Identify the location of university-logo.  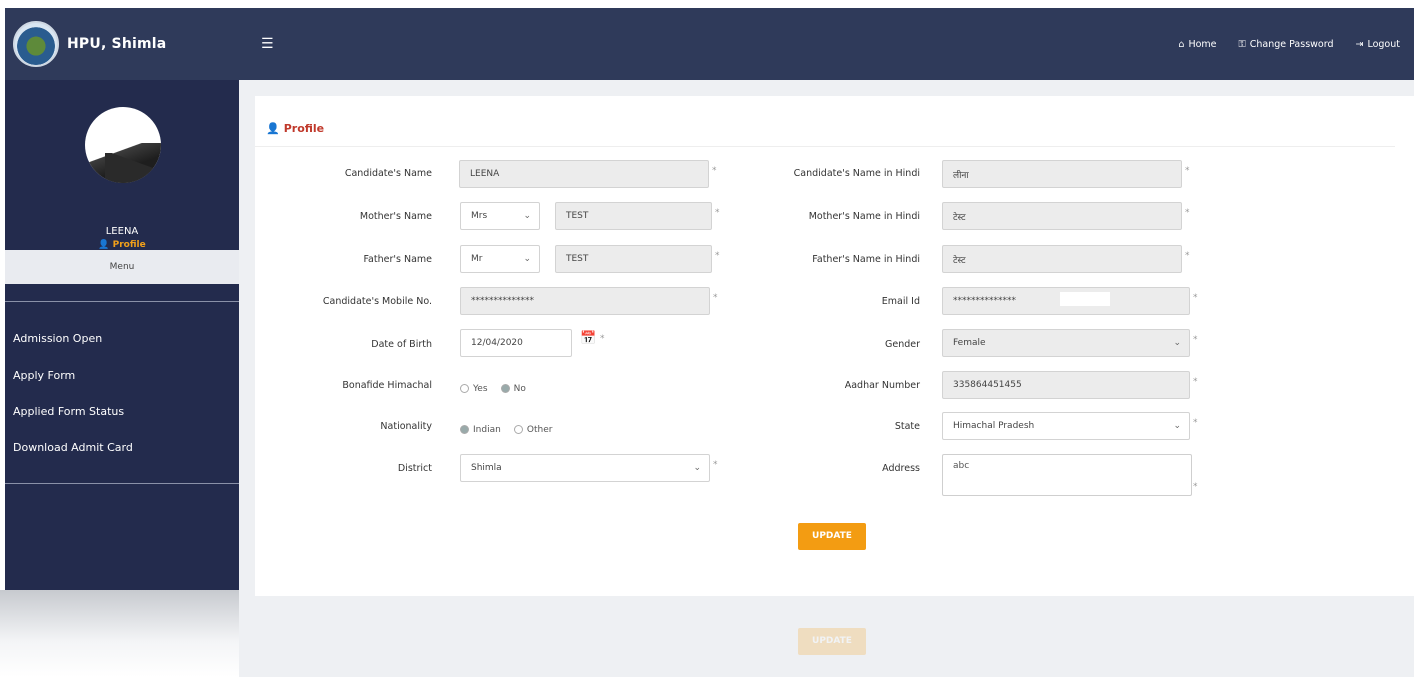
(36, 44).